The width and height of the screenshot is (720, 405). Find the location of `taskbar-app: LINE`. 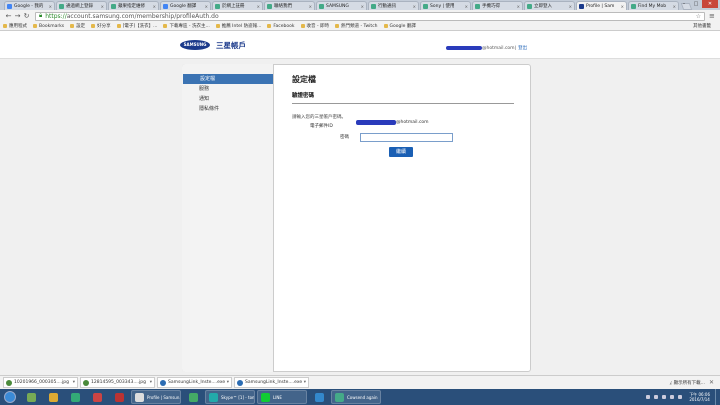

taskbar-app: LINE is located at coordinates (282, 397).